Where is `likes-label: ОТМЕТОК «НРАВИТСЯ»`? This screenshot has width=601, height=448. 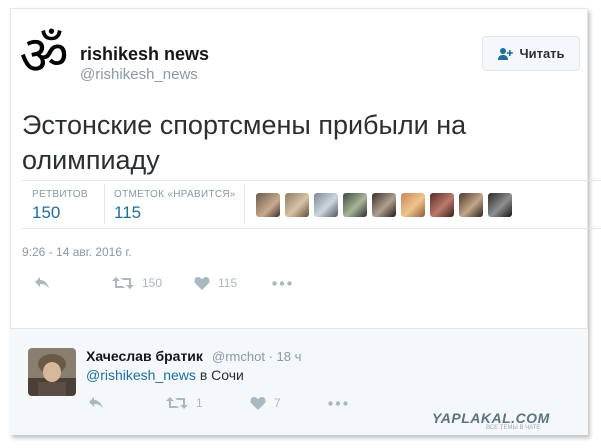 likes-label: ОТМЕТОК «НРАВИТСЯ» is located at coordinates (175, 194).